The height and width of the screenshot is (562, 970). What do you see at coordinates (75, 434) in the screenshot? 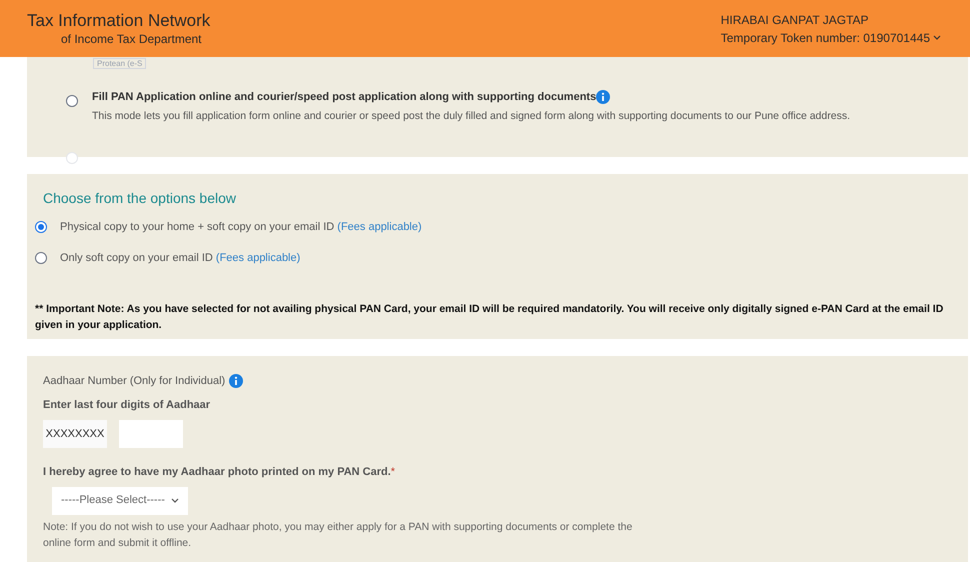
I see `masked-aadhaar-field: XXXXXXXX` at bounding box center [75, 434].